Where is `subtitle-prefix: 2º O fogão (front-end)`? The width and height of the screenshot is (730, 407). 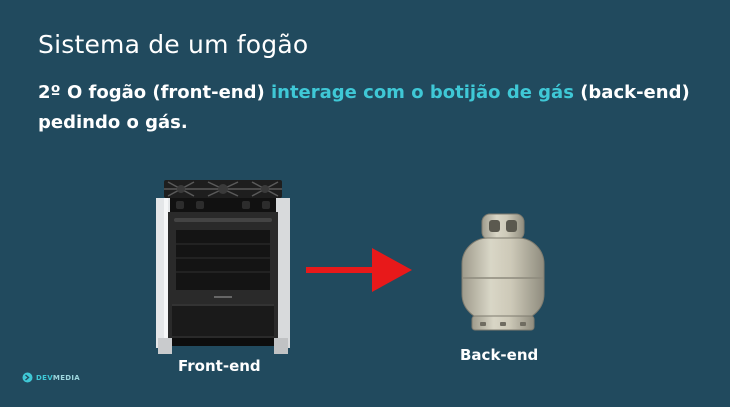
subtitle-prefix: 2º O fogão (front-end) is located at coordinates (154, 92).